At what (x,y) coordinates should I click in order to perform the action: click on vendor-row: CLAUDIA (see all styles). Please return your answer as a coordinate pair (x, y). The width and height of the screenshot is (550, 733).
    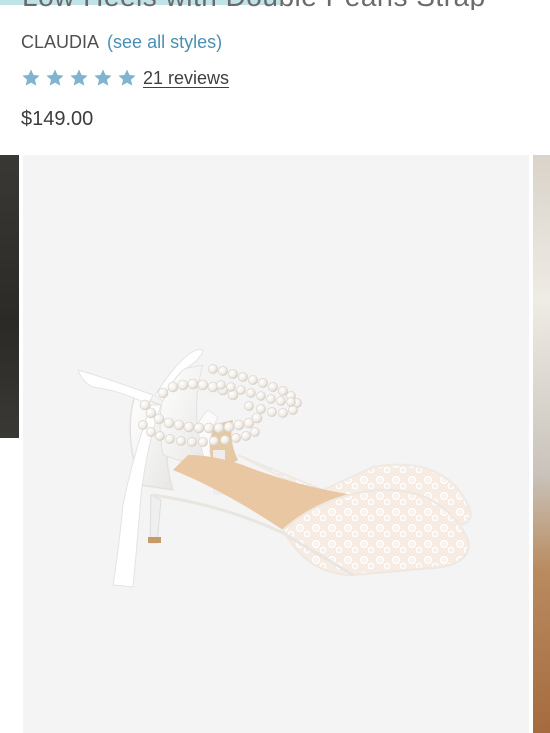
    Looking at the image, I should click on (121, 42).